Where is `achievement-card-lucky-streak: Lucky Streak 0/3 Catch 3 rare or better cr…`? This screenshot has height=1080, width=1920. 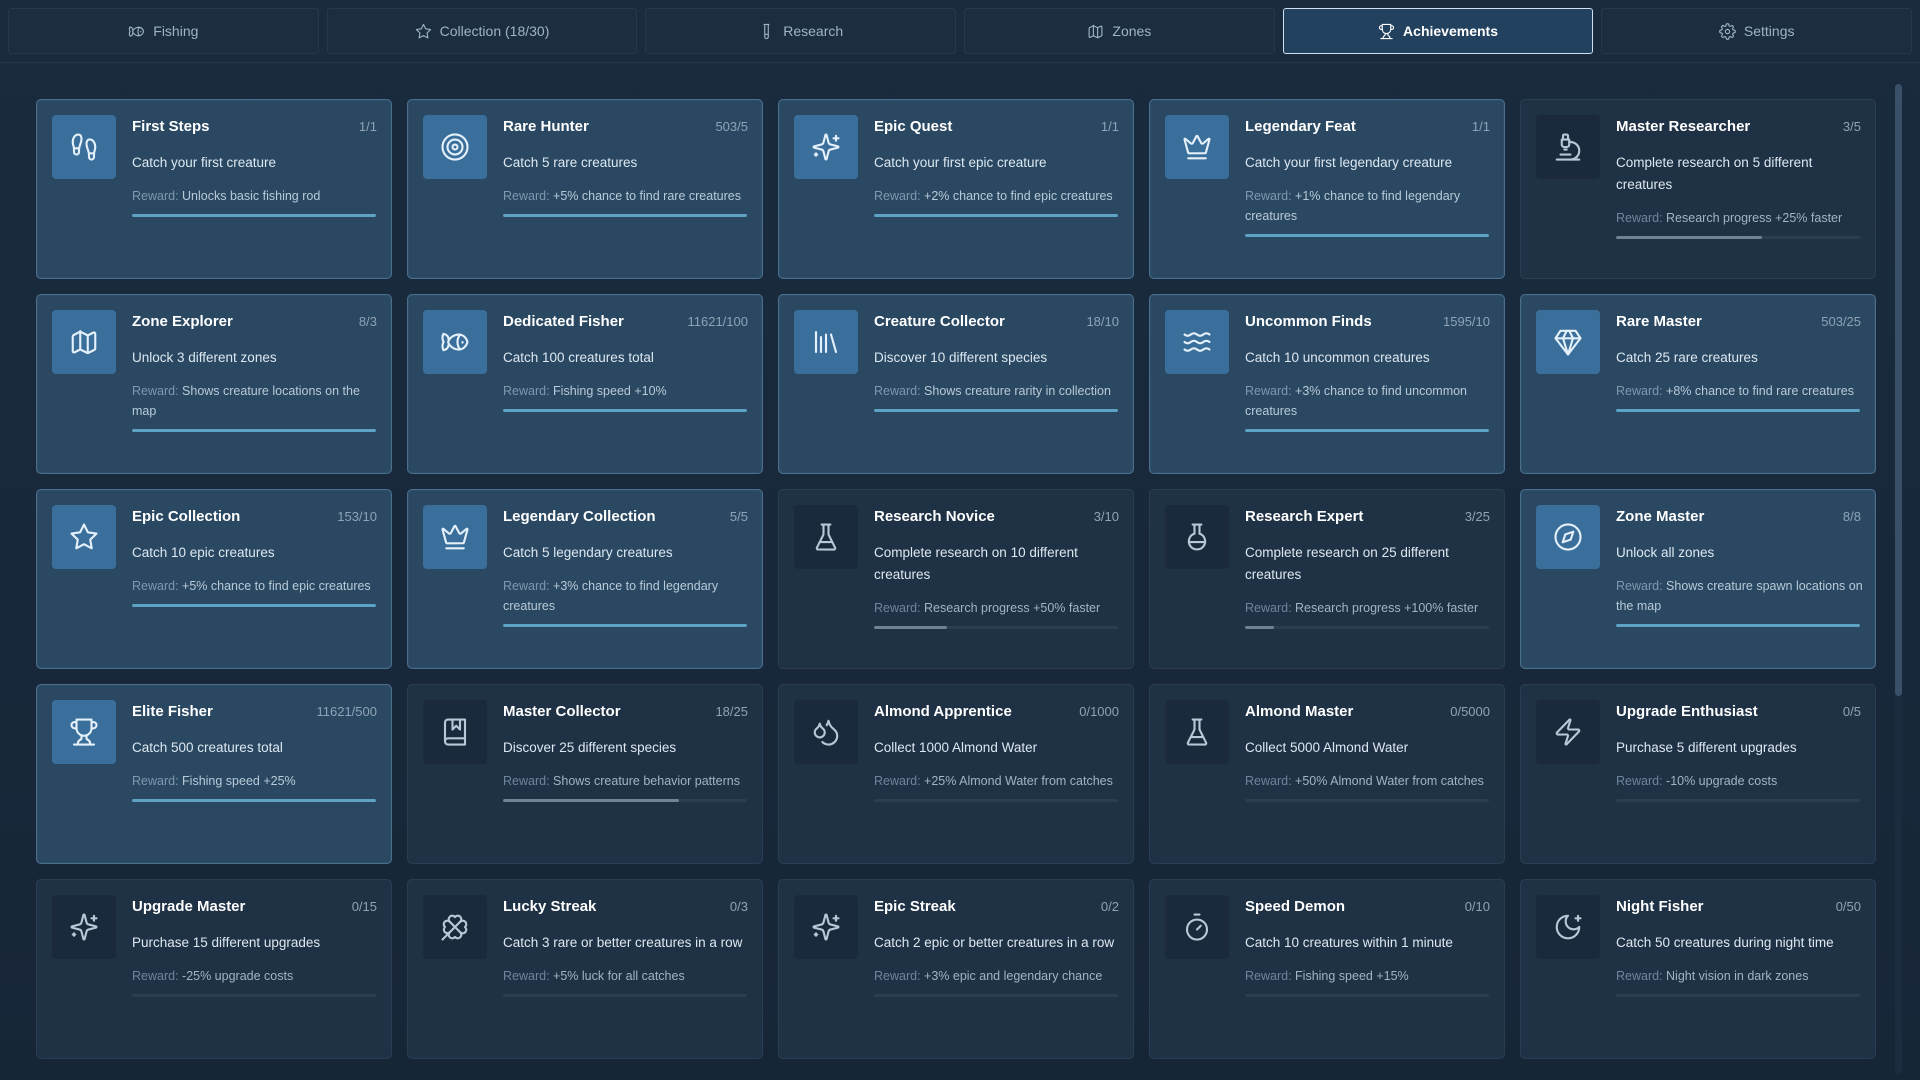 achievement-card-lucky-streak: Lucky Streak 0/3 Catch 3 rare or better cr… is located at coordinates (585, 969).